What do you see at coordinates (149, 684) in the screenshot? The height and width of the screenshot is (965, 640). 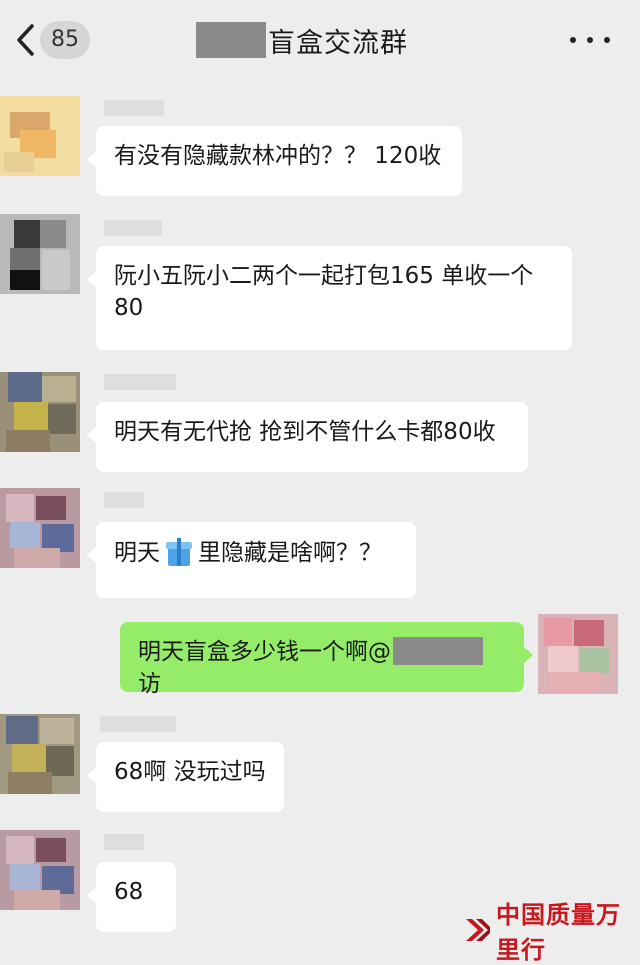 I see `message-text-end: 访` at bounding box center [149, 684].